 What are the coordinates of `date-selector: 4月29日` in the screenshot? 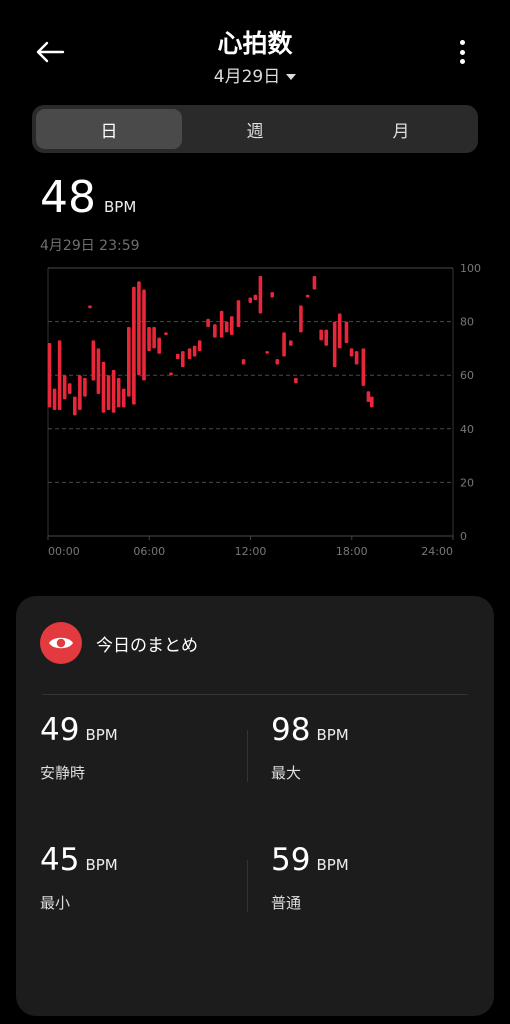 It's located at (255, 74).